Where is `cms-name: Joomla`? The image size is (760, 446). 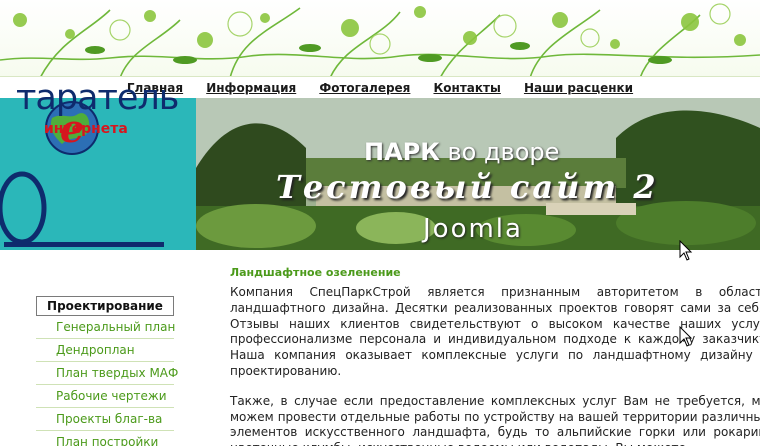 cms-name: Joomla is located at coordinates (473, 229).